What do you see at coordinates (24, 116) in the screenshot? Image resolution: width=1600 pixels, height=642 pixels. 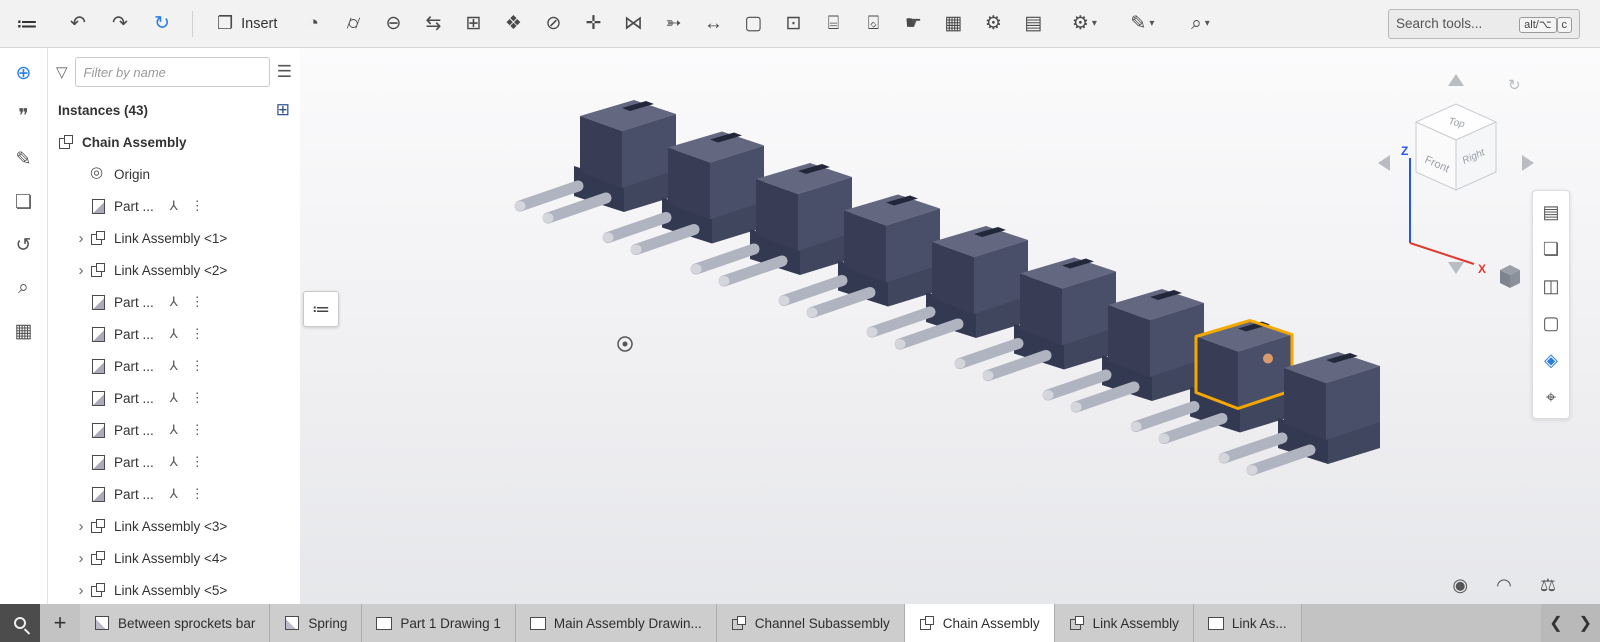 I see `comments-panel-icon: ❞` at bounding box center [24, 116].